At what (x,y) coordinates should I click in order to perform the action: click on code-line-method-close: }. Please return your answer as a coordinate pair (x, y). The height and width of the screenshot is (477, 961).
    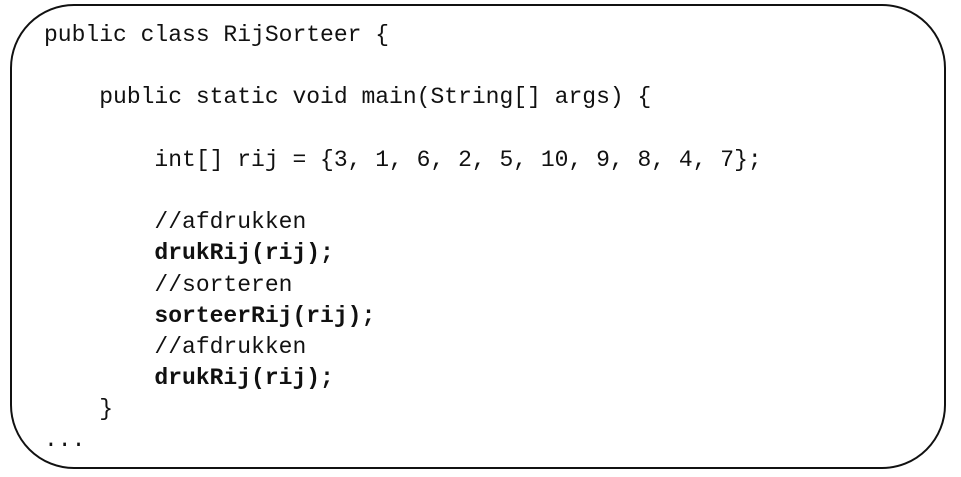
    Looking at the image, I should click on (79, 409).